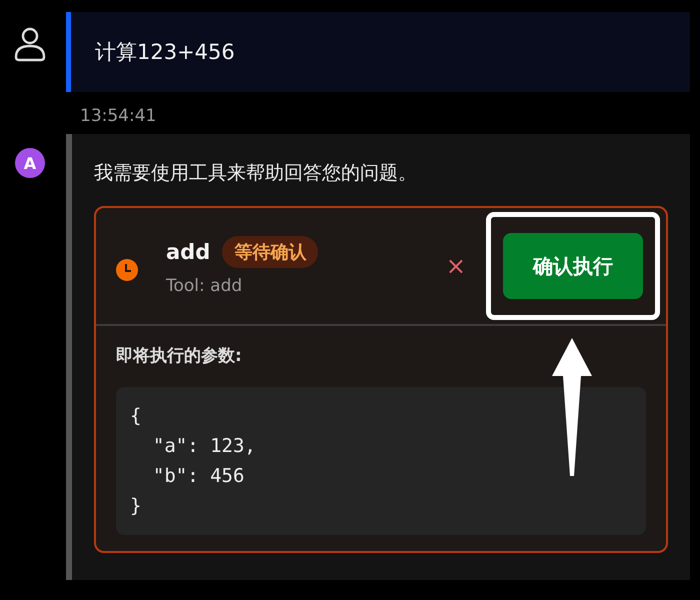 This screenshot has width=700, height=600. What do you see at coordinates (256, 173) in the screenshot?
I see `message-text: 我需要使用工具来帮助回答您的问题。` at bounding box center [256, 173].